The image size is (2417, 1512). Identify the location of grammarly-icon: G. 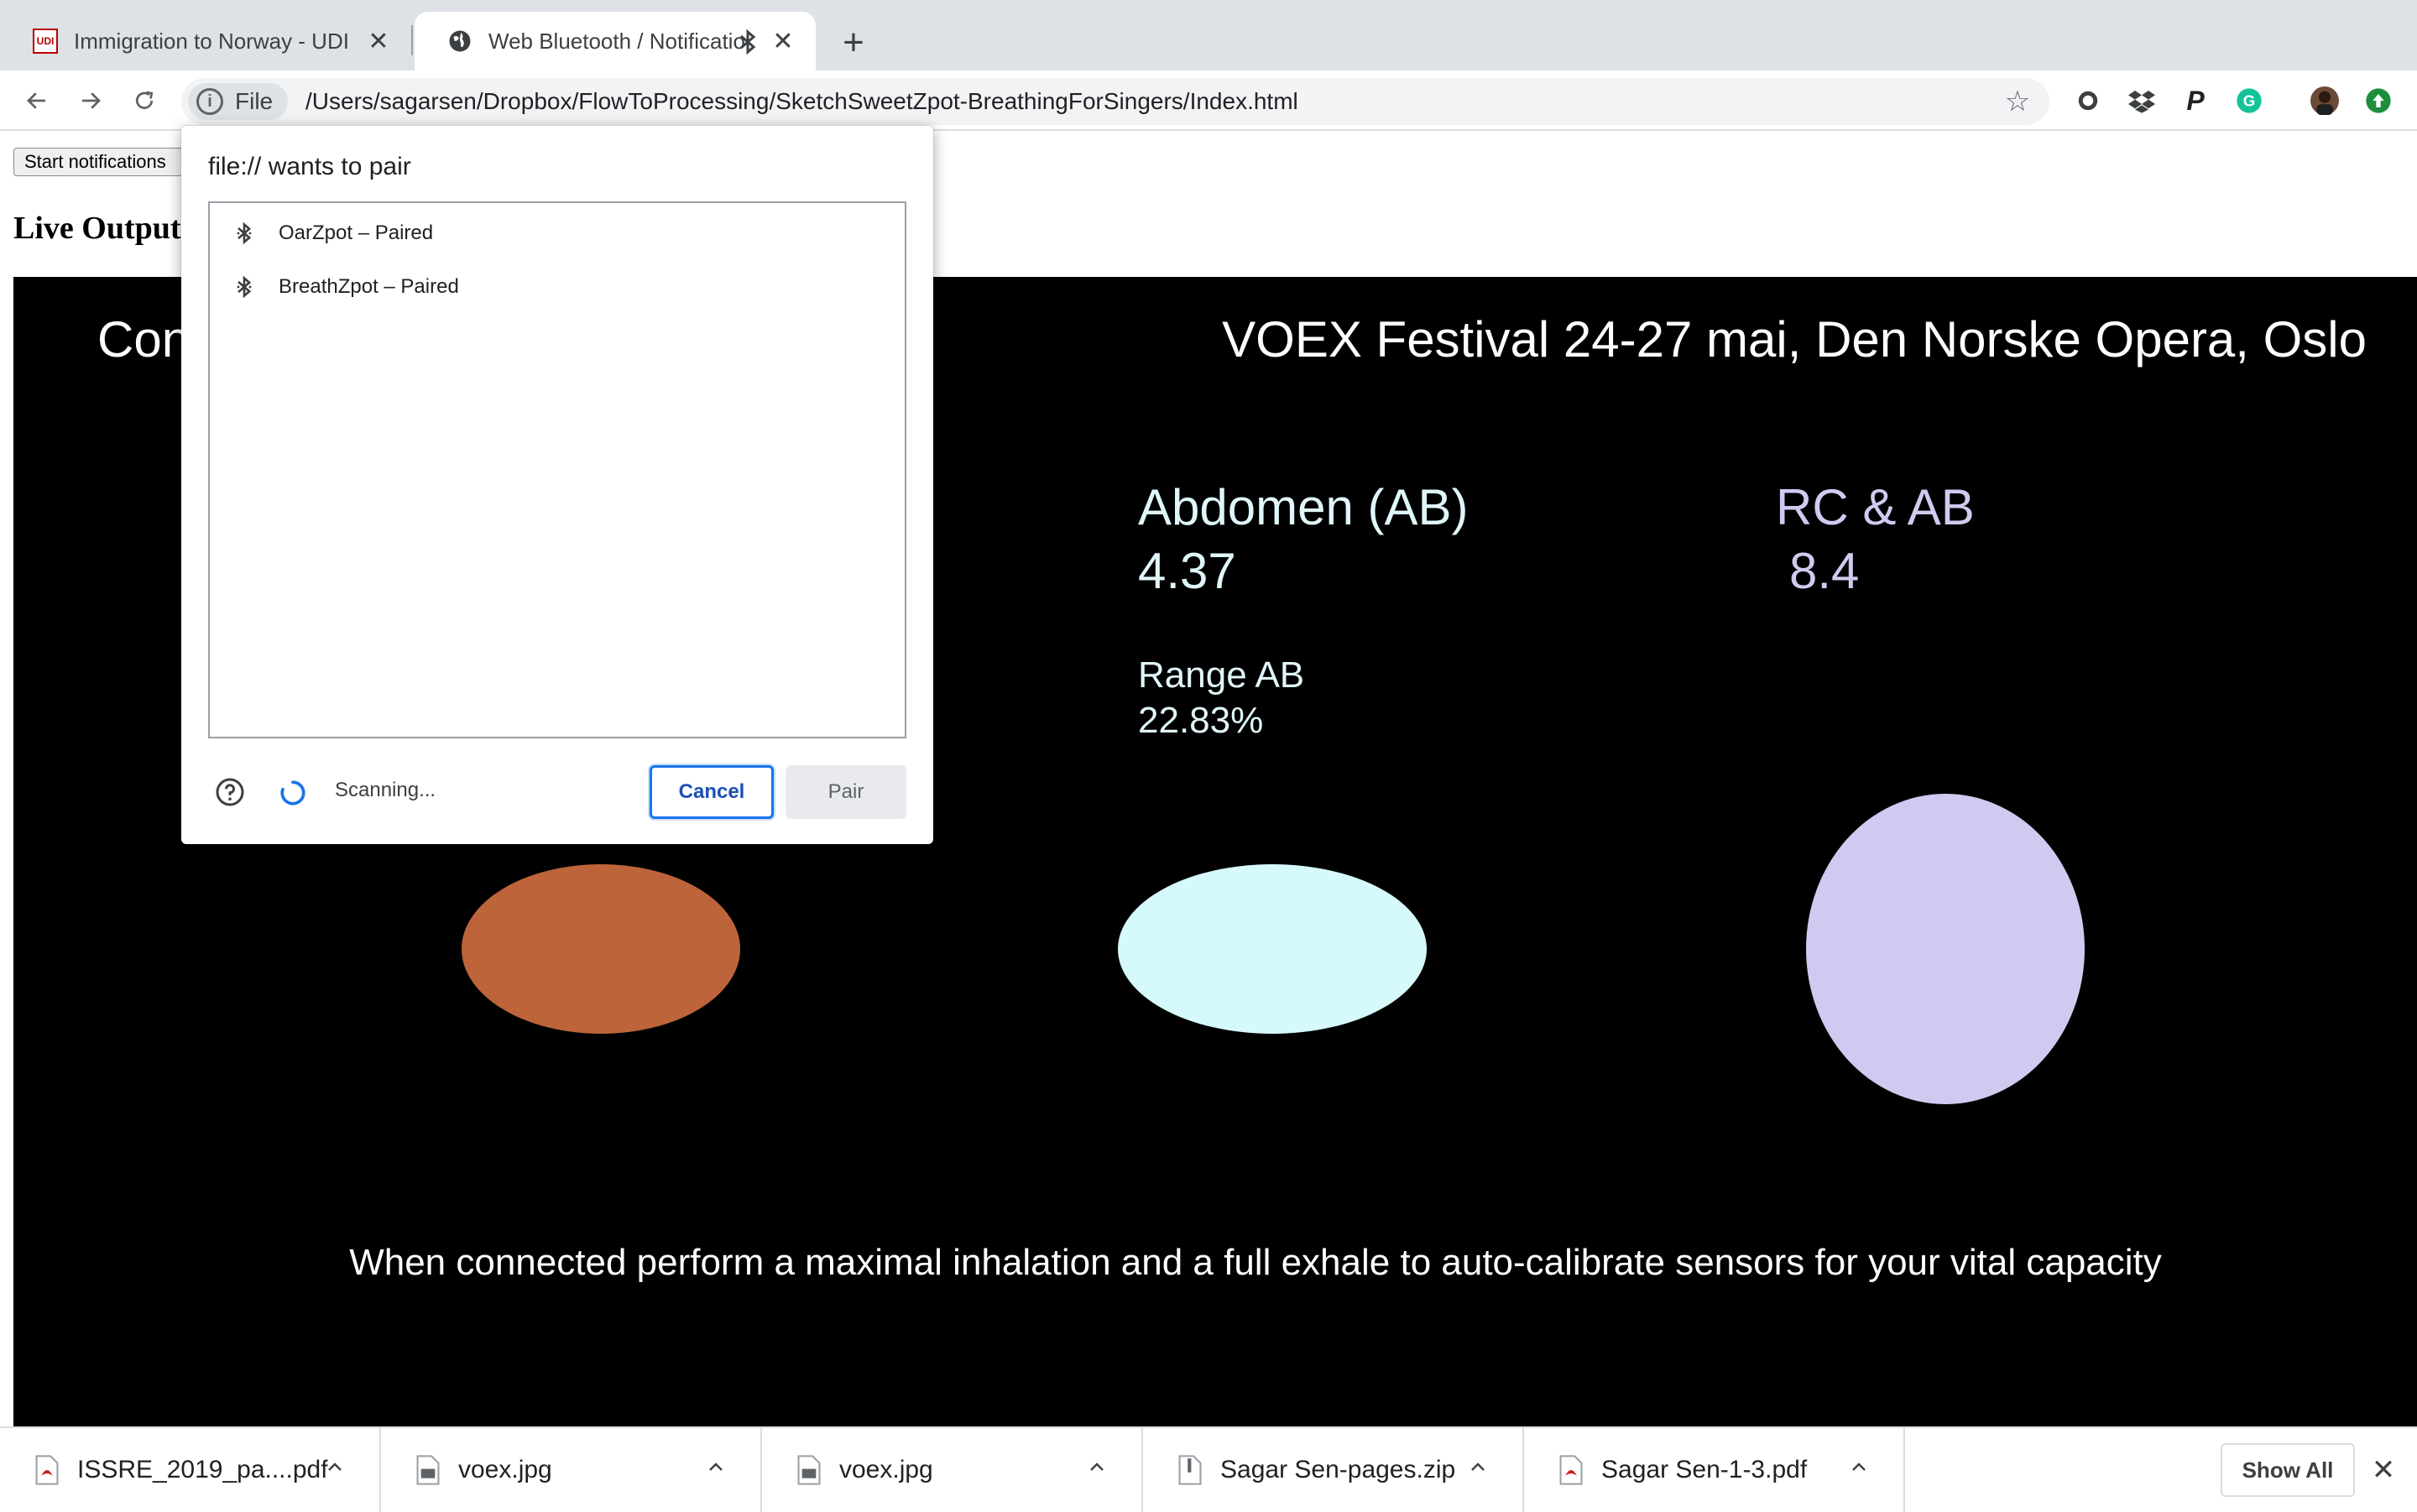
(2249, 101).